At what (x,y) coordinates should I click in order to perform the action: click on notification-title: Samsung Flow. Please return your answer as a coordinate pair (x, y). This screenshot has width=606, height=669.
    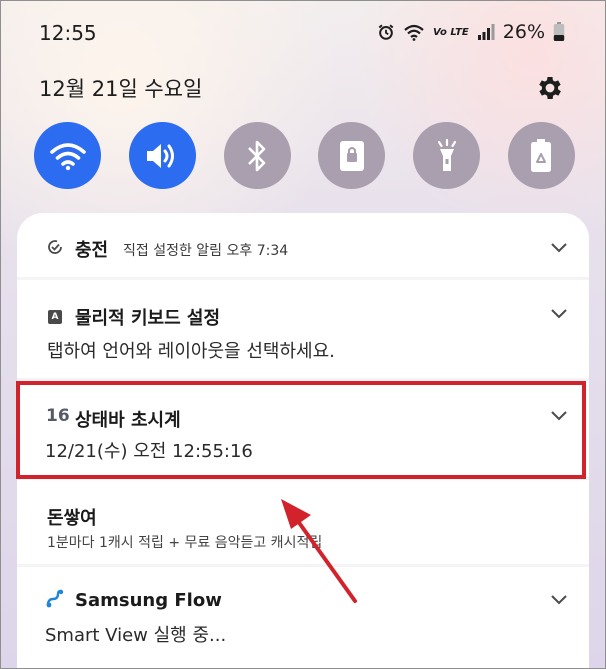
    Looking at the image, I should click on (148, 600).